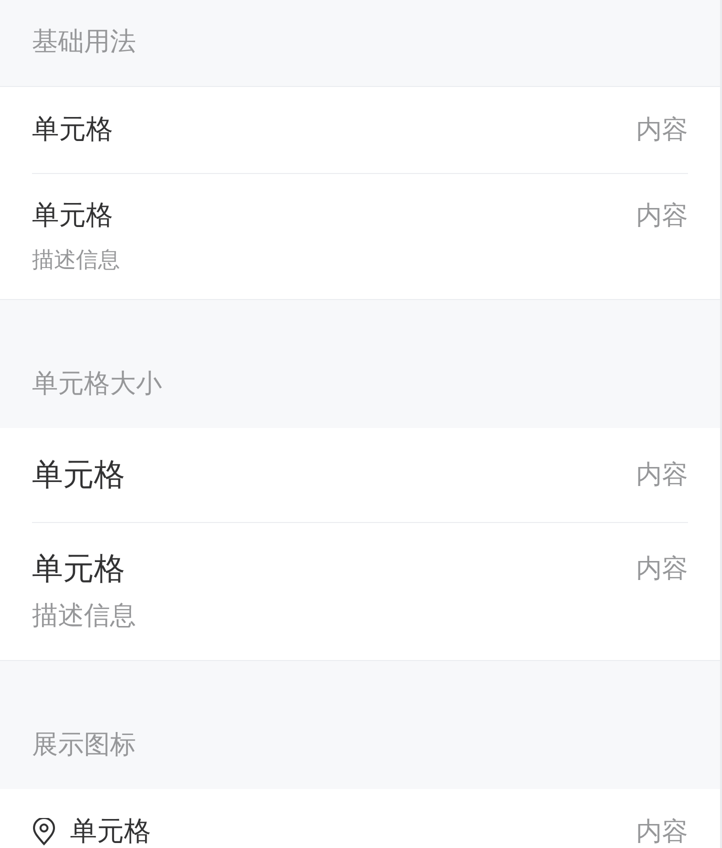 The width and height of the screenshot is (722, 848). I want to click on section-title: 展示图标, so click(84, 745).